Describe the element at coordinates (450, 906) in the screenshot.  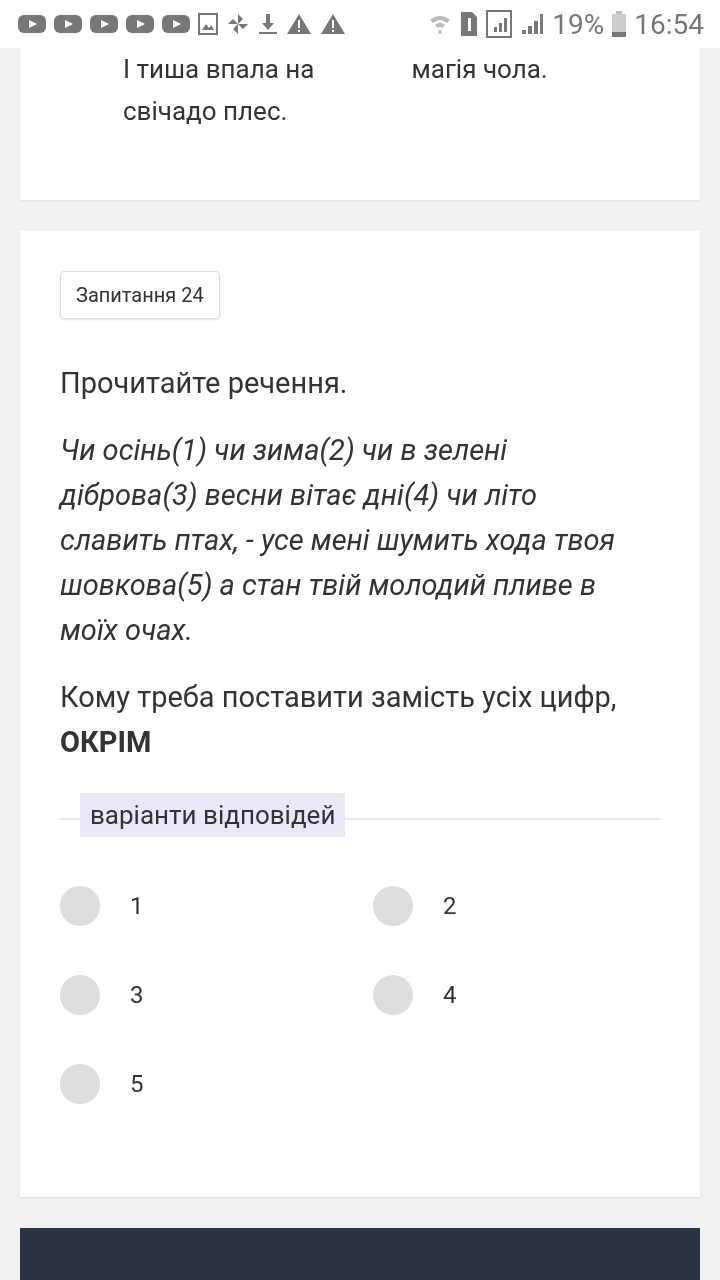
I see `option-label: 2` at that location.